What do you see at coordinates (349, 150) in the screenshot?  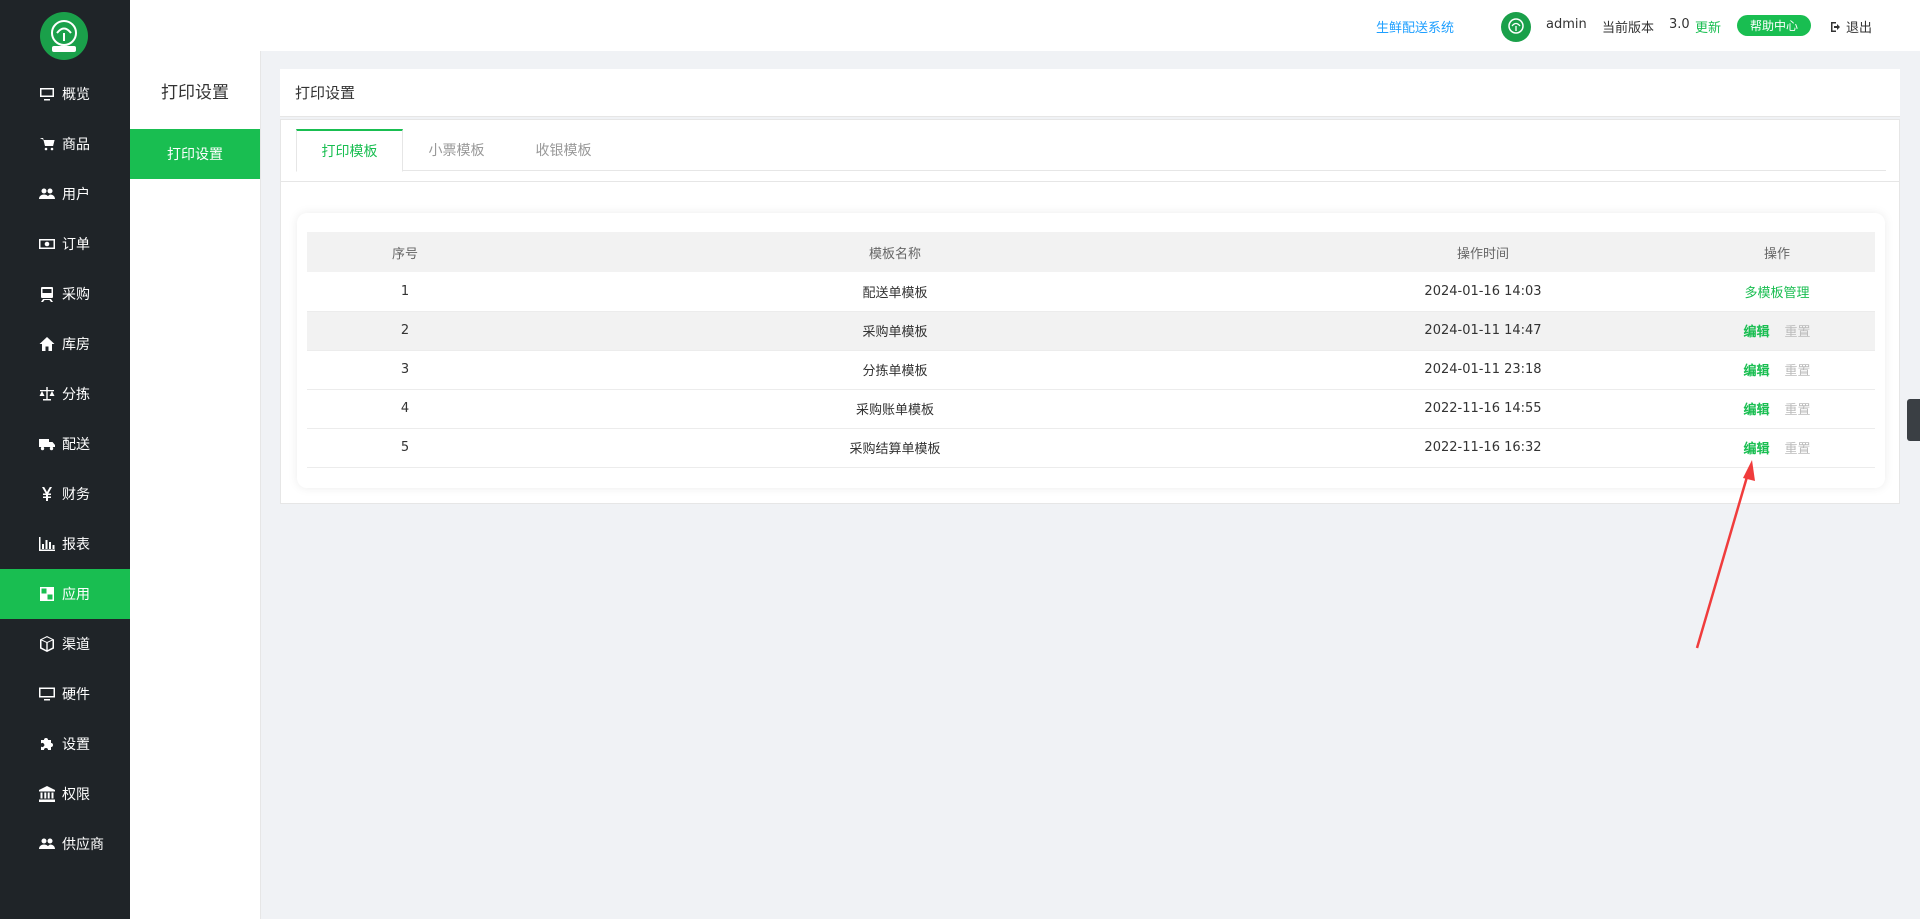 I see `tab-print-template: 打印模板` at bounding box center [349, 150].